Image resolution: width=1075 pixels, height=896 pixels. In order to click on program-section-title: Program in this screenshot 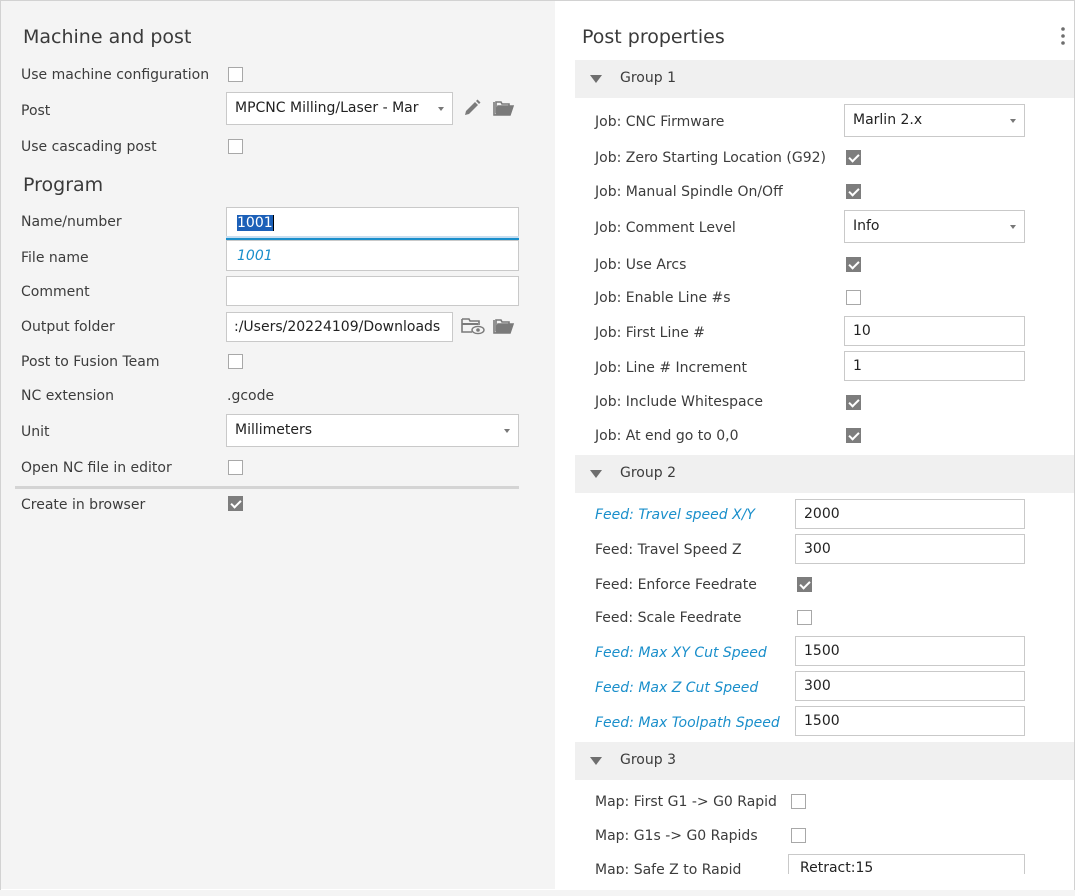, I will do `click(63, 185)`.